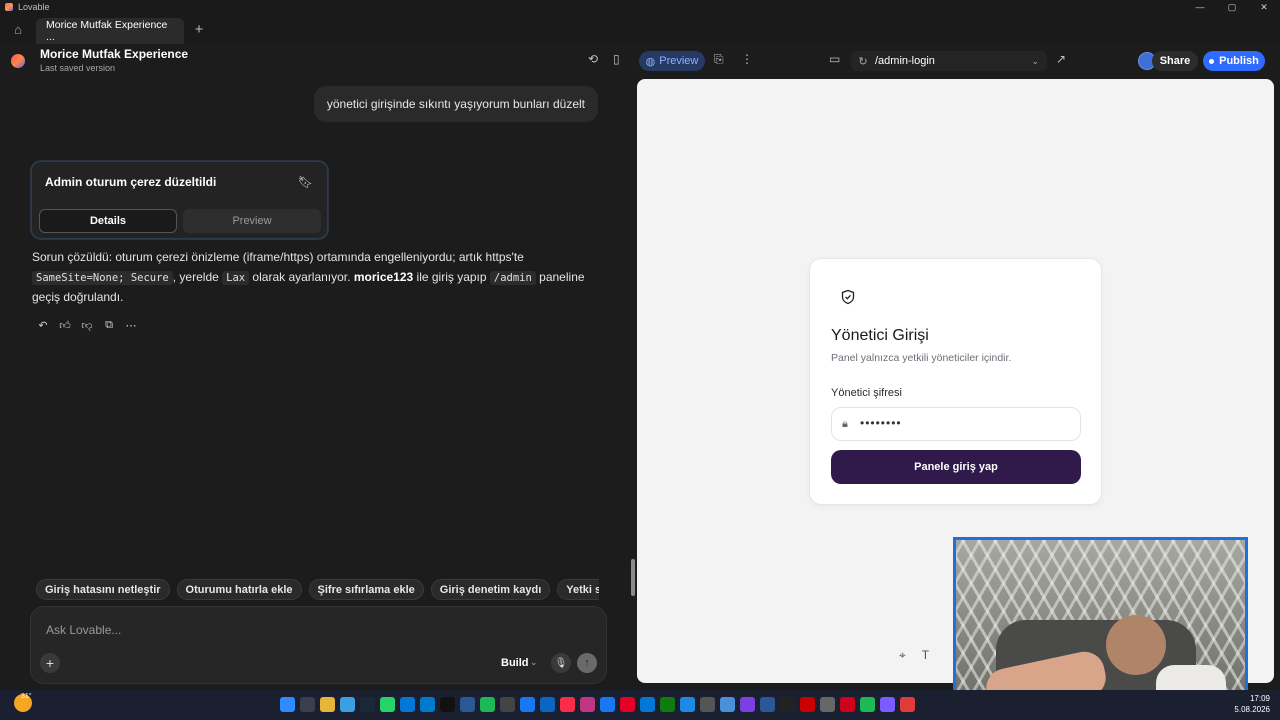 The height and width of the screenshot is (720, 1280). Describe the element at coordinates (387, 704) in the screenshot. I see `whatsapp-icon` at that location.